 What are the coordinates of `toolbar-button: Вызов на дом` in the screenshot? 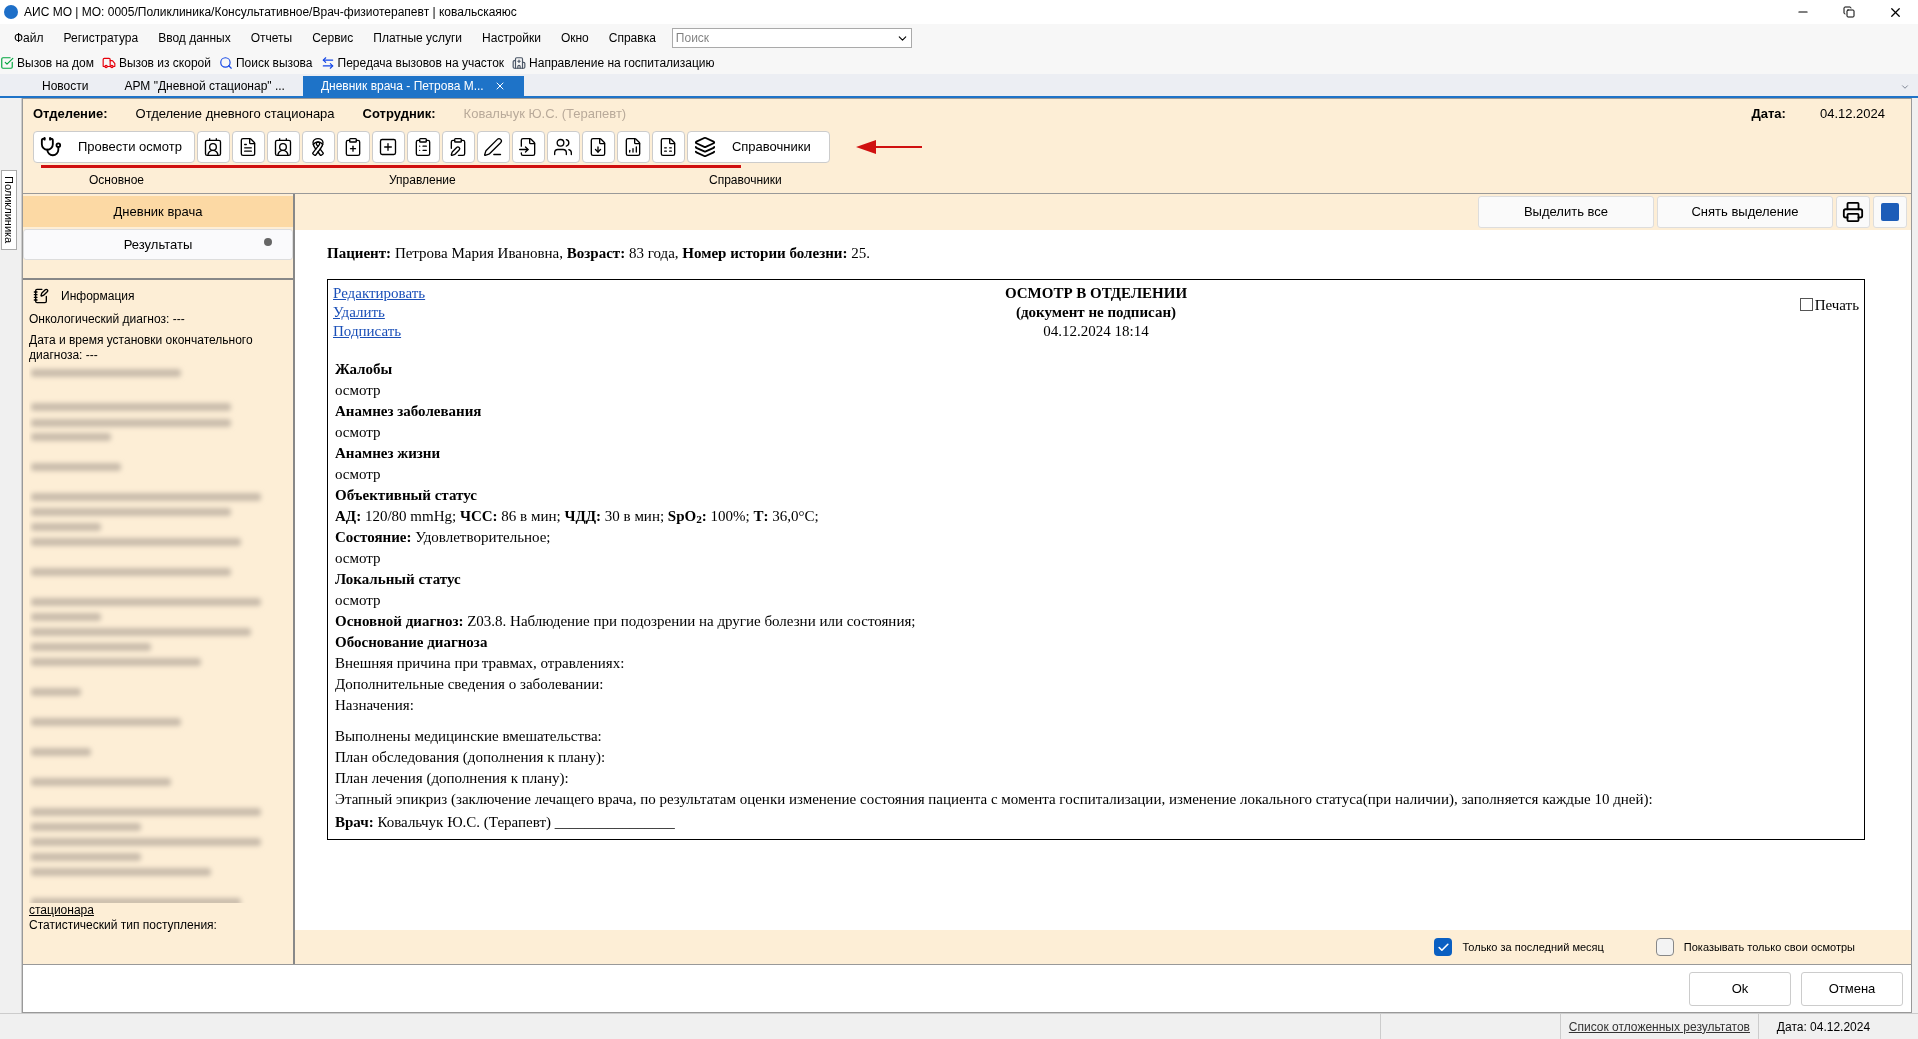 It's located at (47, 63).